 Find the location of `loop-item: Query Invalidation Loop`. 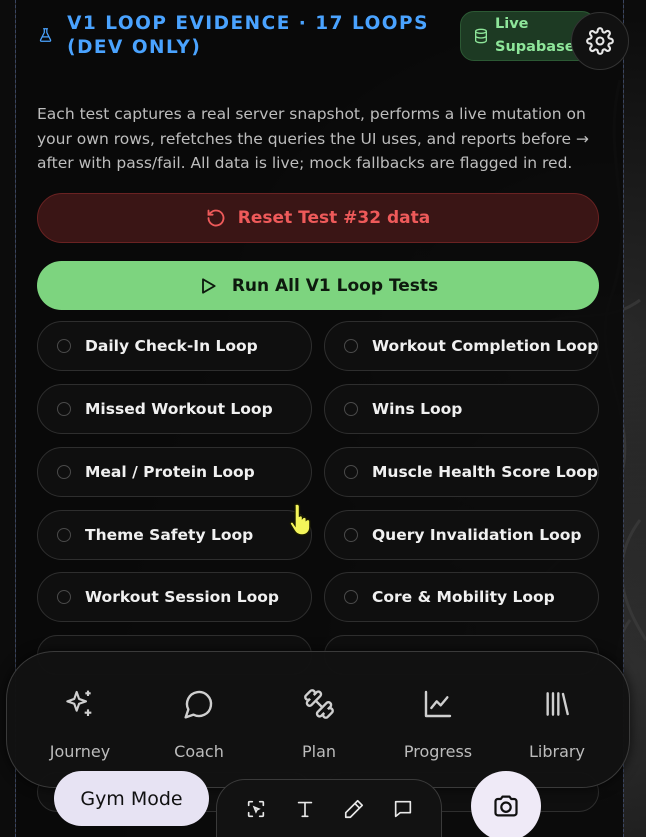

loop-item: Query Invalidation Loop is located at coordinates (461, 535).